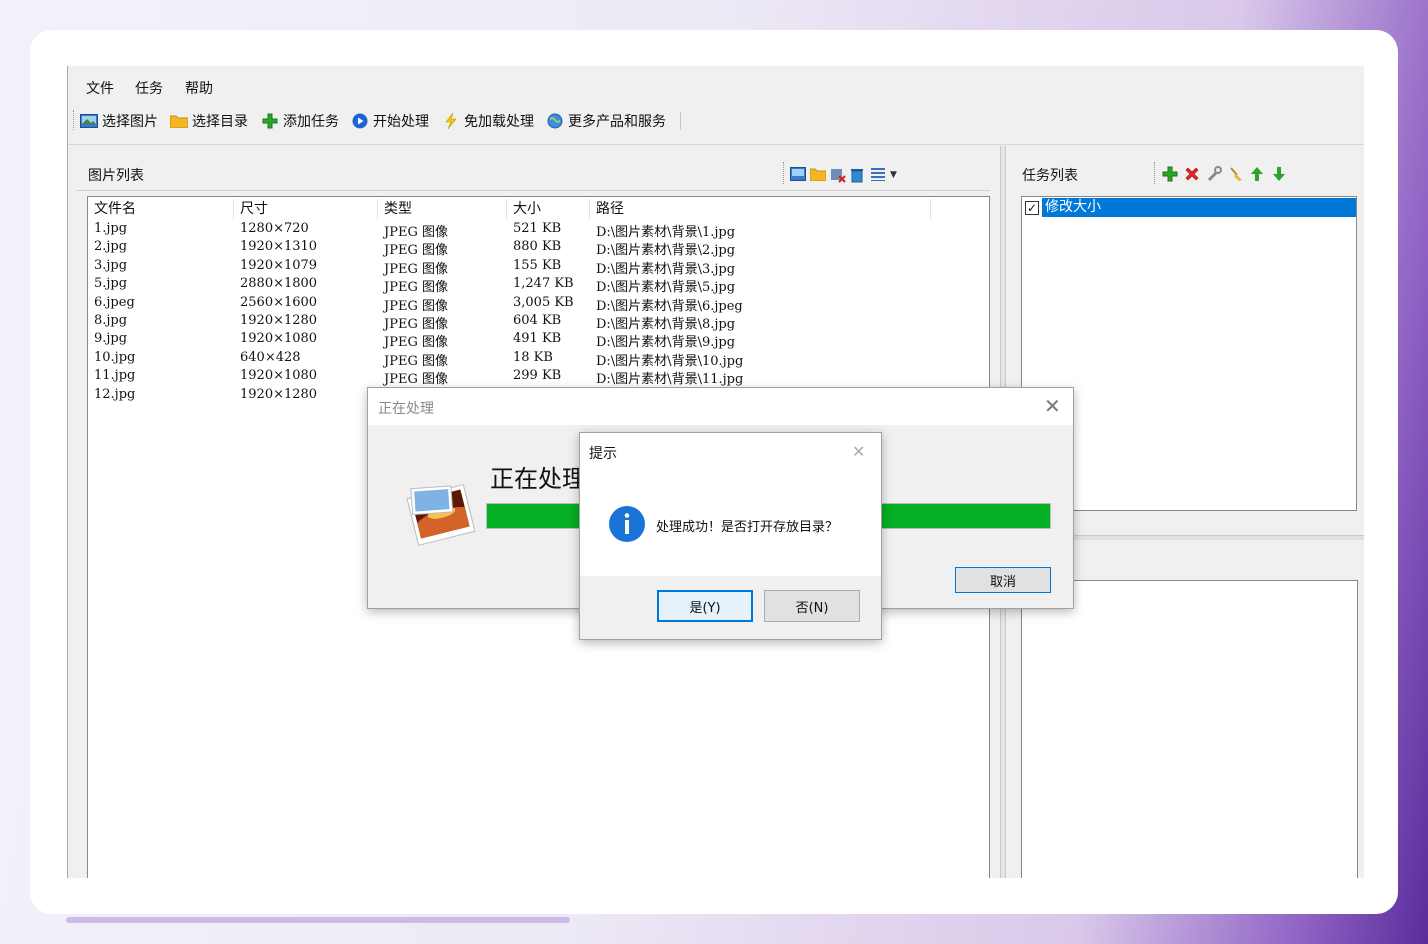  I want to click on column-header-filesize: 大小, so click(548, 209).